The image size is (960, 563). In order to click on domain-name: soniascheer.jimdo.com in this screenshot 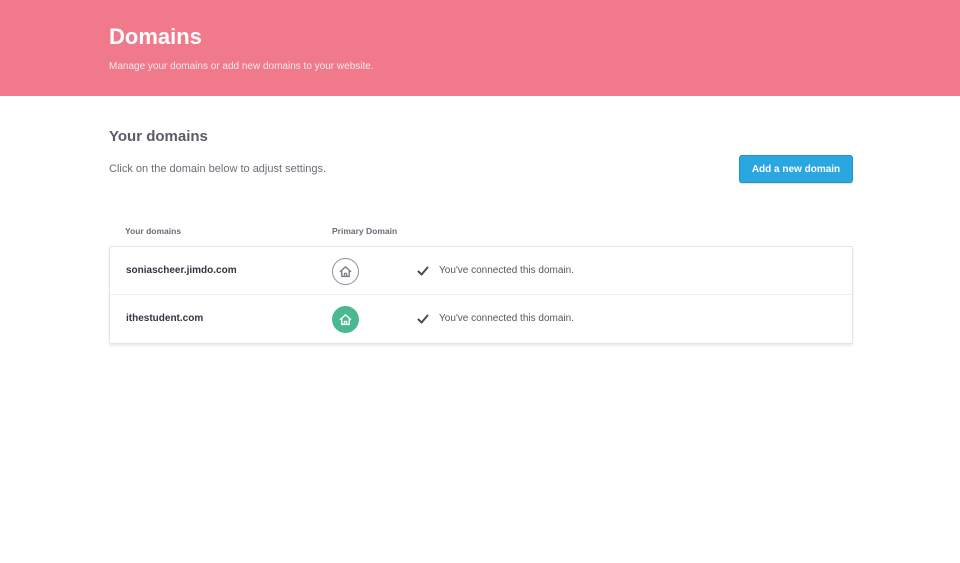, I will do `click(181, 271)`.